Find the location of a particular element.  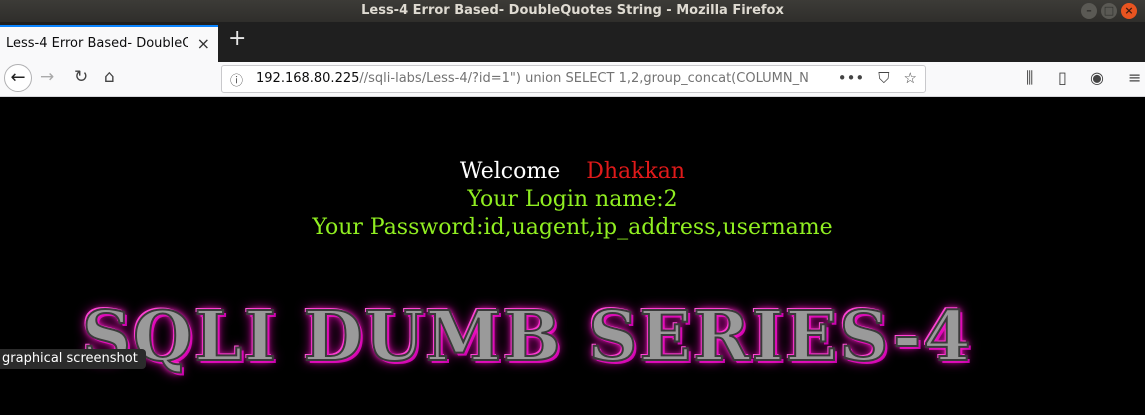

menu-icon: ≡ is located at coordinates (1134, 77).